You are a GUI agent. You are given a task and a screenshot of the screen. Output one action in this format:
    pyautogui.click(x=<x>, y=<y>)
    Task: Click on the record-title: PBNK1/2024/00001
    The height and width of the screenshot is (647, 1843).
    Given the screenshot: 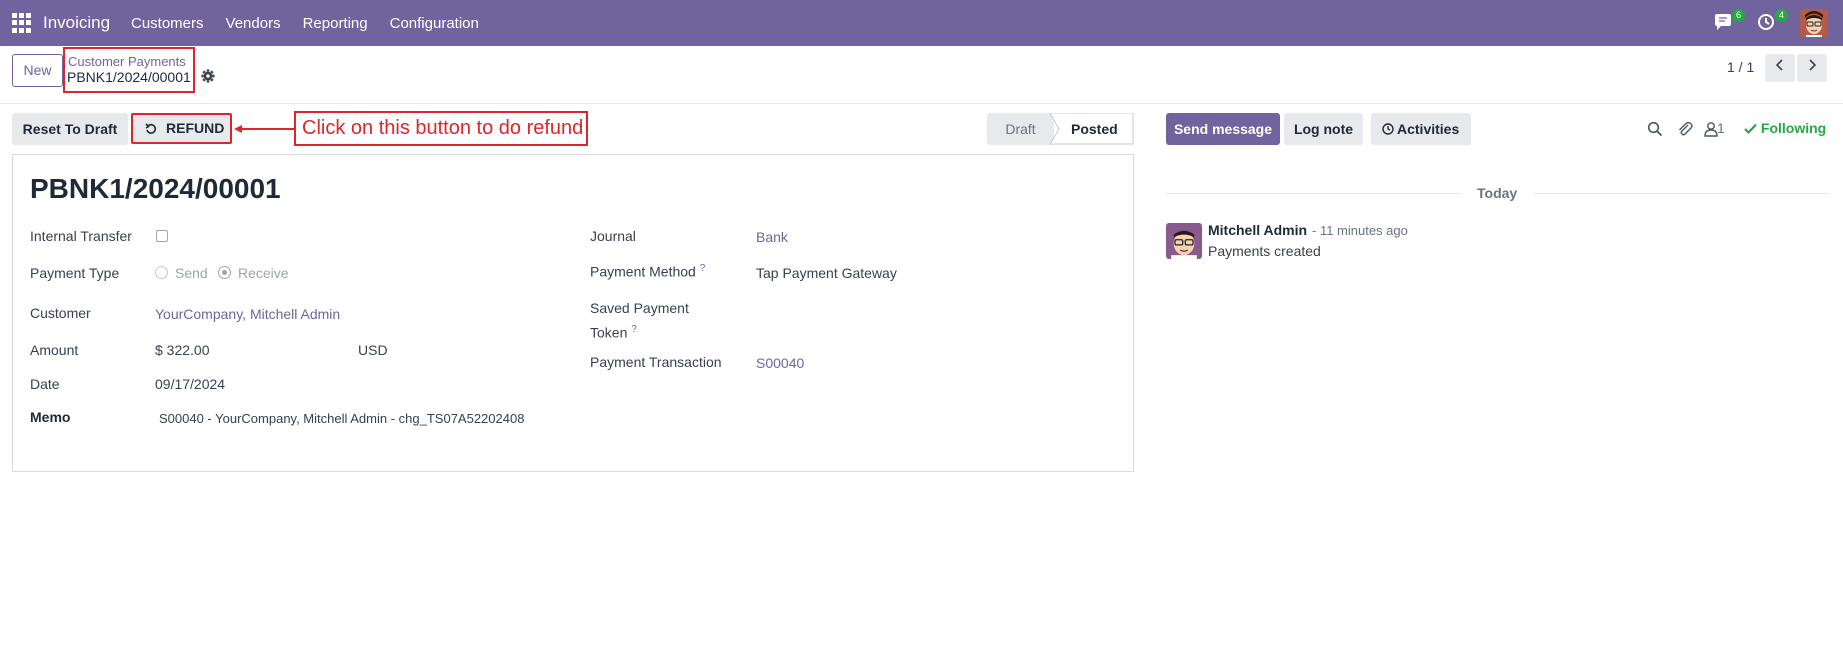 What is the action you would take?
    pyautogui.click(x=155, y=188)
    